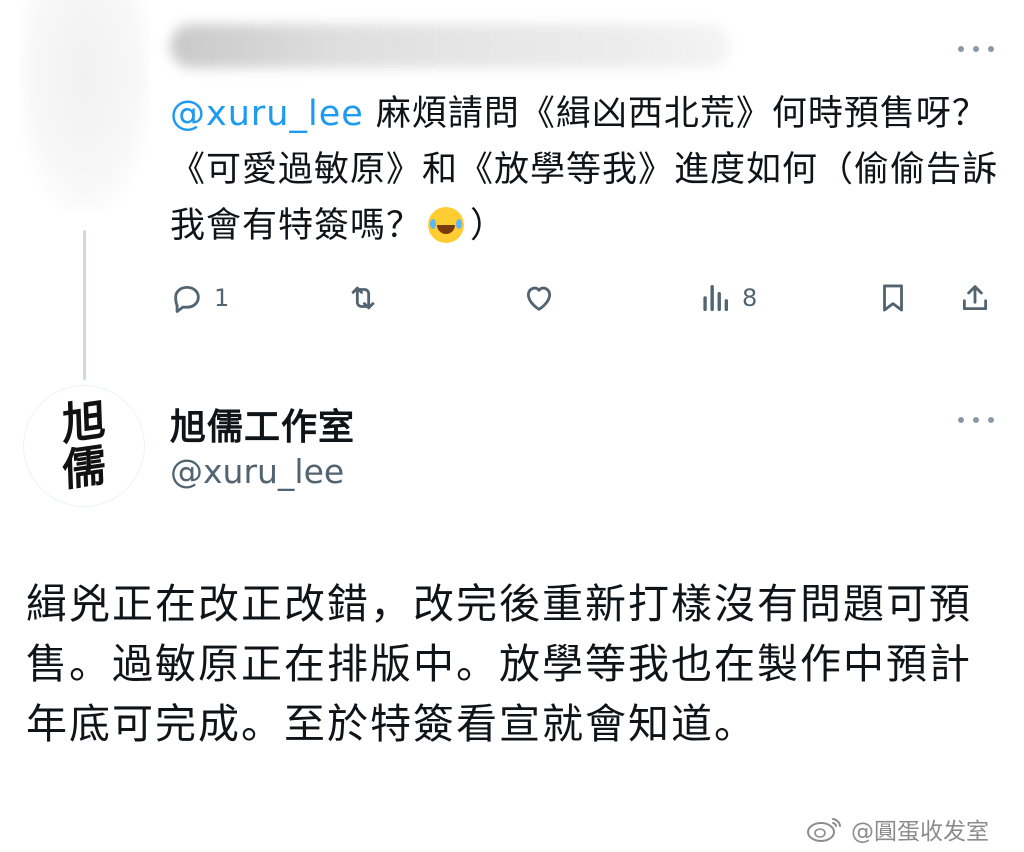  What do you see at coordinates (267, 114) in the screenshot?
I see `mention-link: @xuru_lee` at bounding box center [267, 114].